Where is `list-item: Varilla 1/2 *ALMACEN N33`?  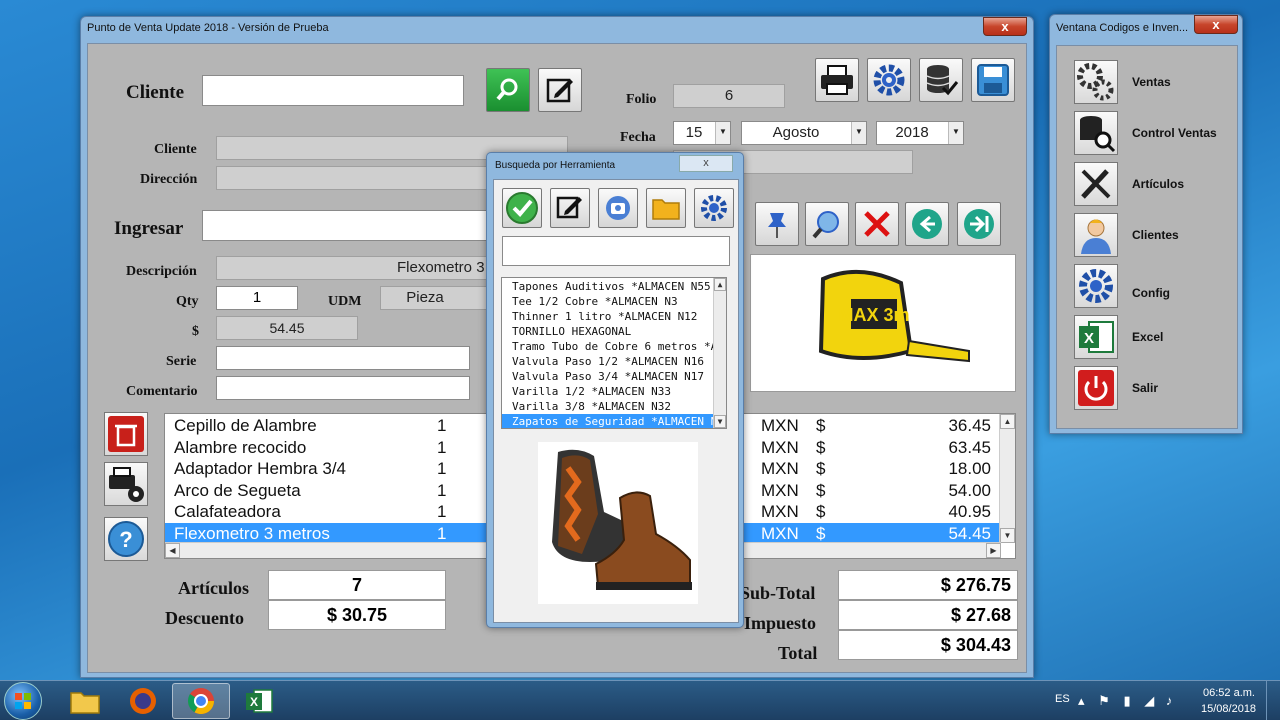
list-item: Varilla 1/2 *ALMACEN N33 is located at coordinates (608, 391).